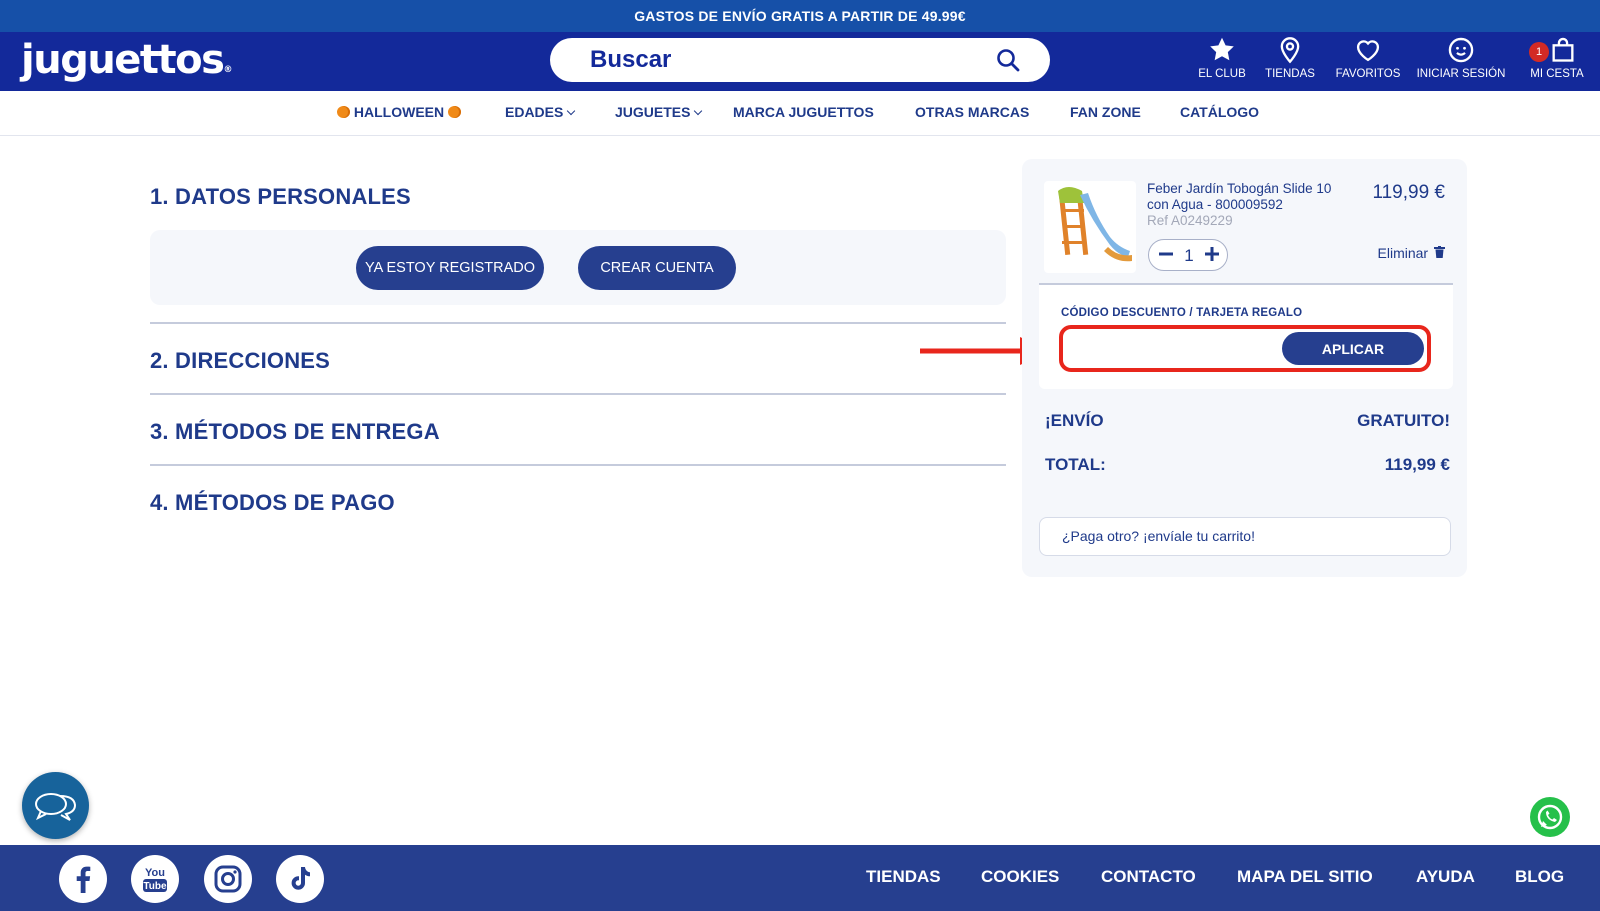 The width and height of the screenshot is (1600, 911). I want to click on nav-ages: EDADES, so click(540, 112).